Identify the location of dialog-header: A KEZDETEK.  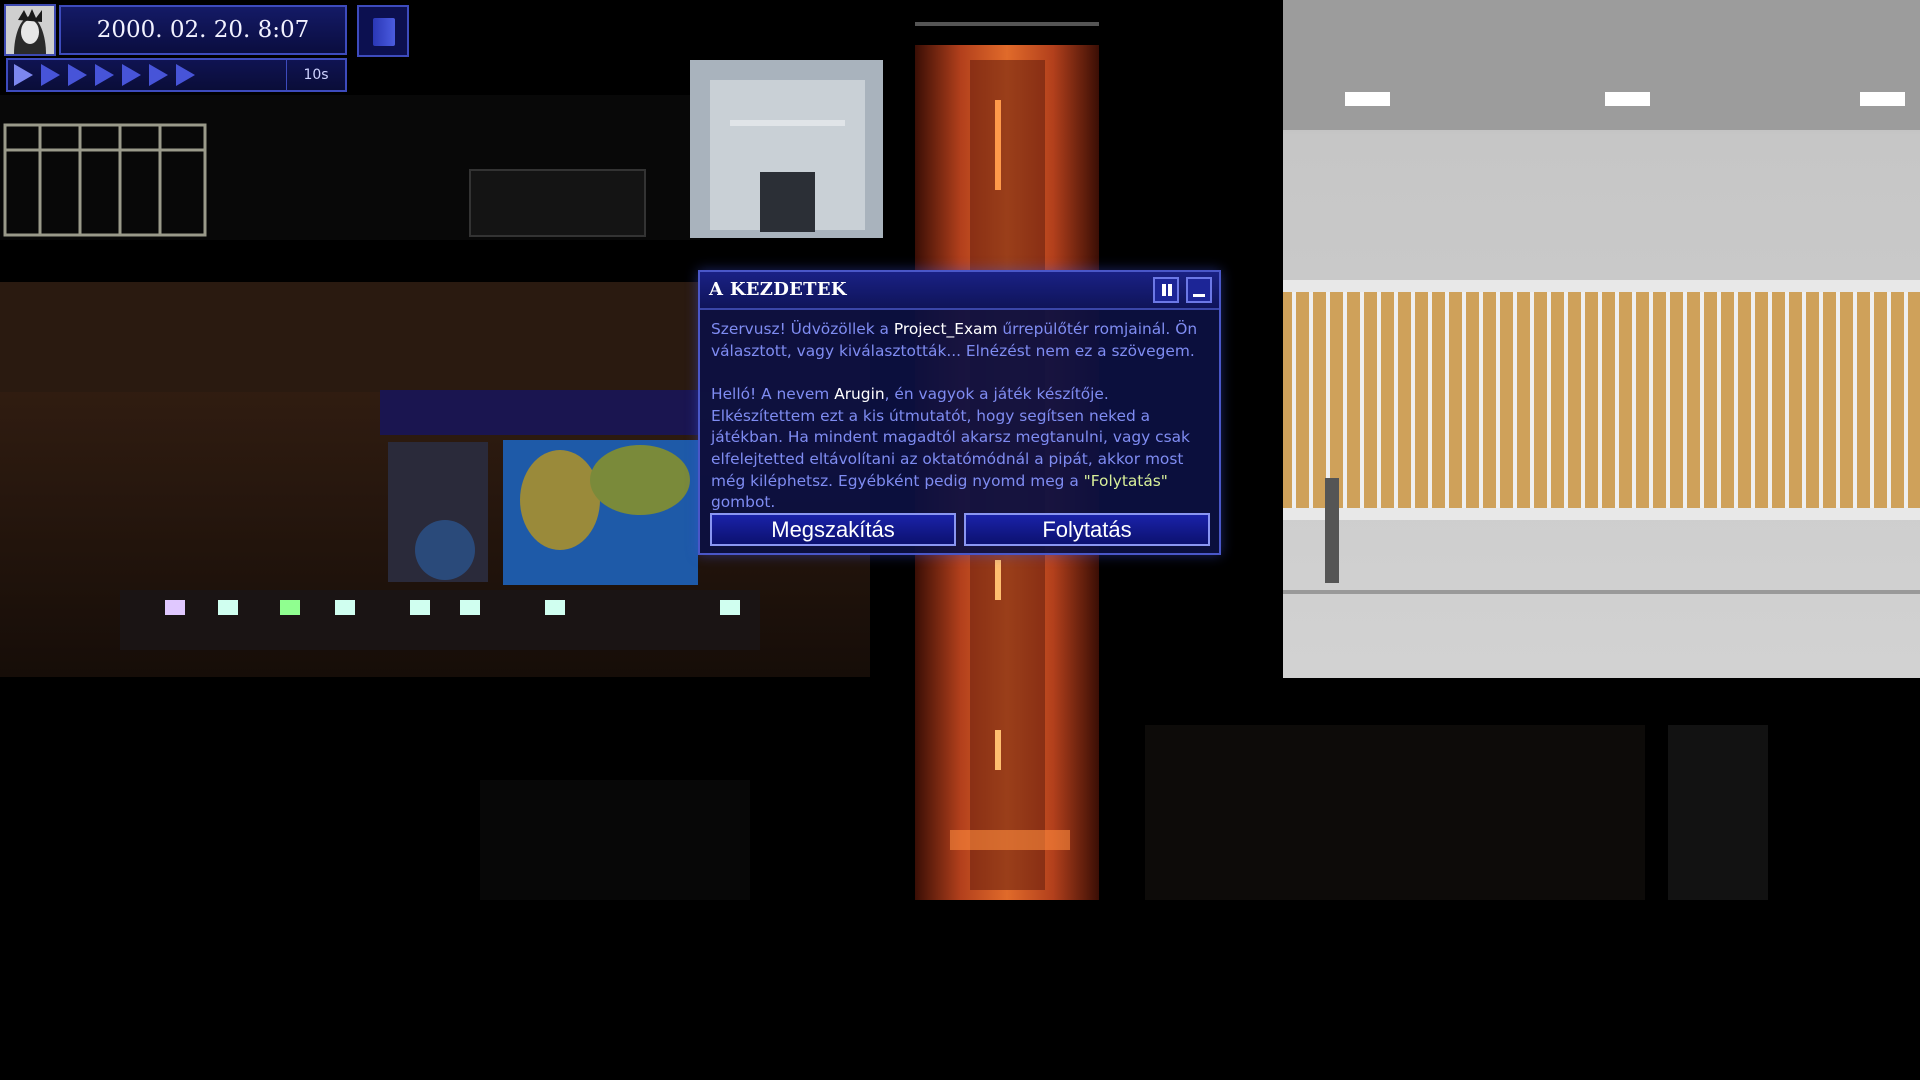
(959, 291).